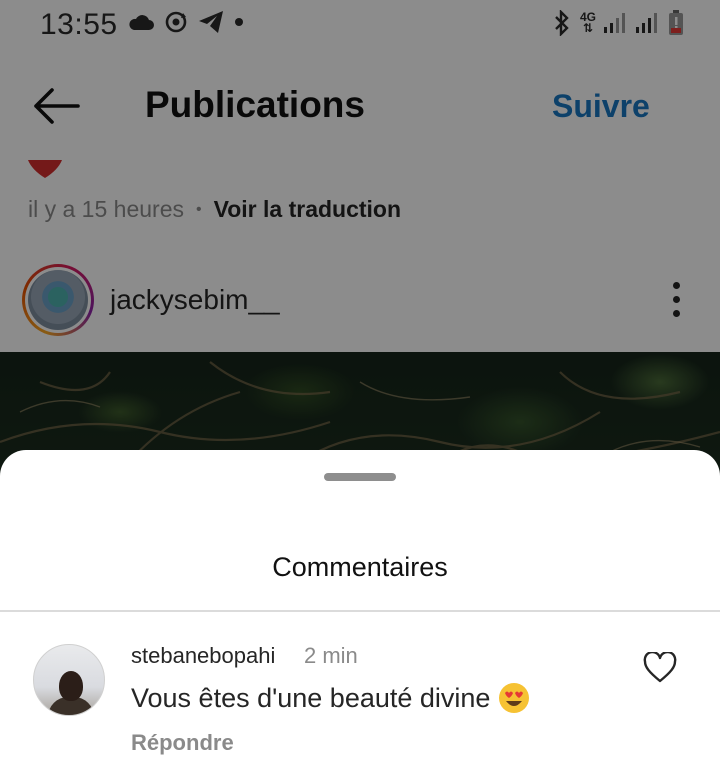  I want to click on comment-username: stebanebopahi, so click(203, 656).